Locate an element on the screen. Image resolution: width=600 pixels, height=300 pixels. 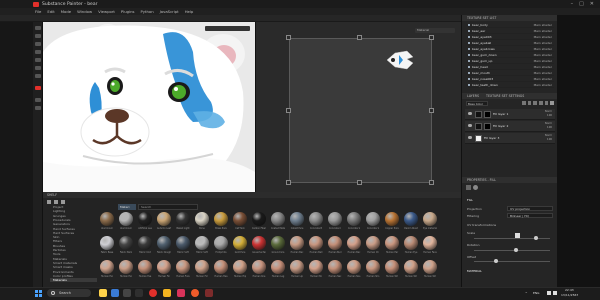
bake-icon is located at coordinates (38, 88).